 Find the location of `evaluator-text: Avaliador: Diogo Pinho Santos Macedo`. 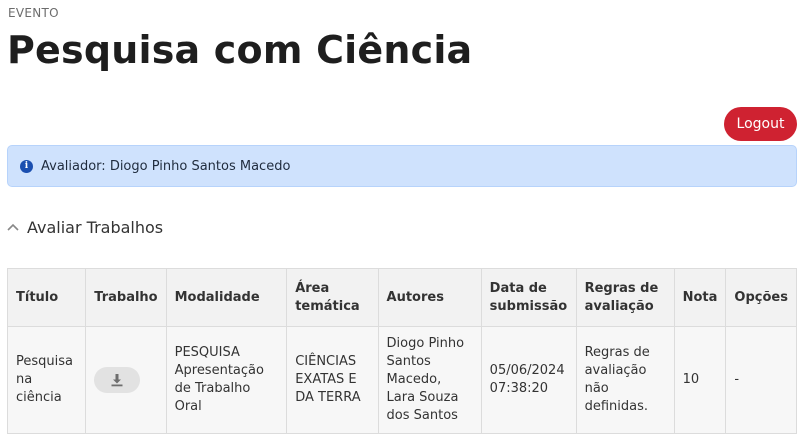

evaluator-text: Avaliador: Diogo Pinho Santos Macedo is located at coordinates (166, 166).